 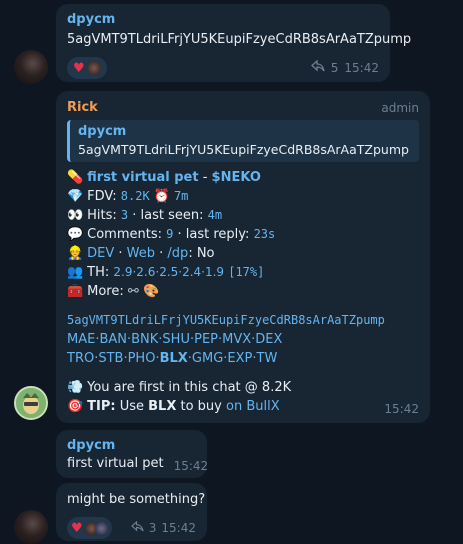 I want to click on tip-blx: BLX, so click(x=162, y=406).